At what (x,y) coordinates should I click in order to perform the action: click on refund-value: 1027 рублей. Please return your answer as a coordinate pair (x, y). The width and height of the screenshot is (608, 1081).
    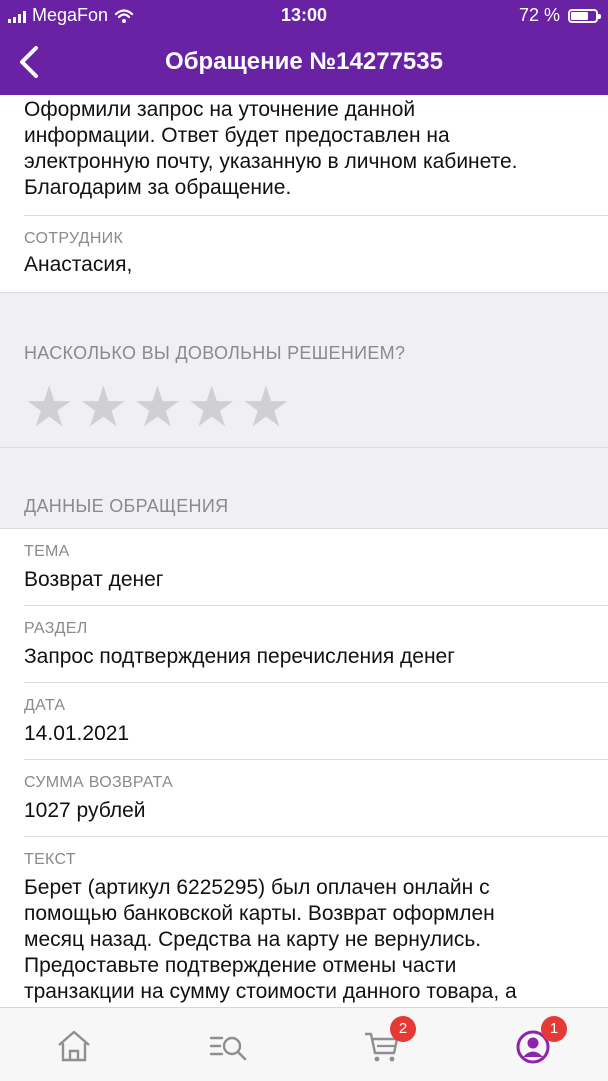
    Looking at the image, I should click on (85, 810).